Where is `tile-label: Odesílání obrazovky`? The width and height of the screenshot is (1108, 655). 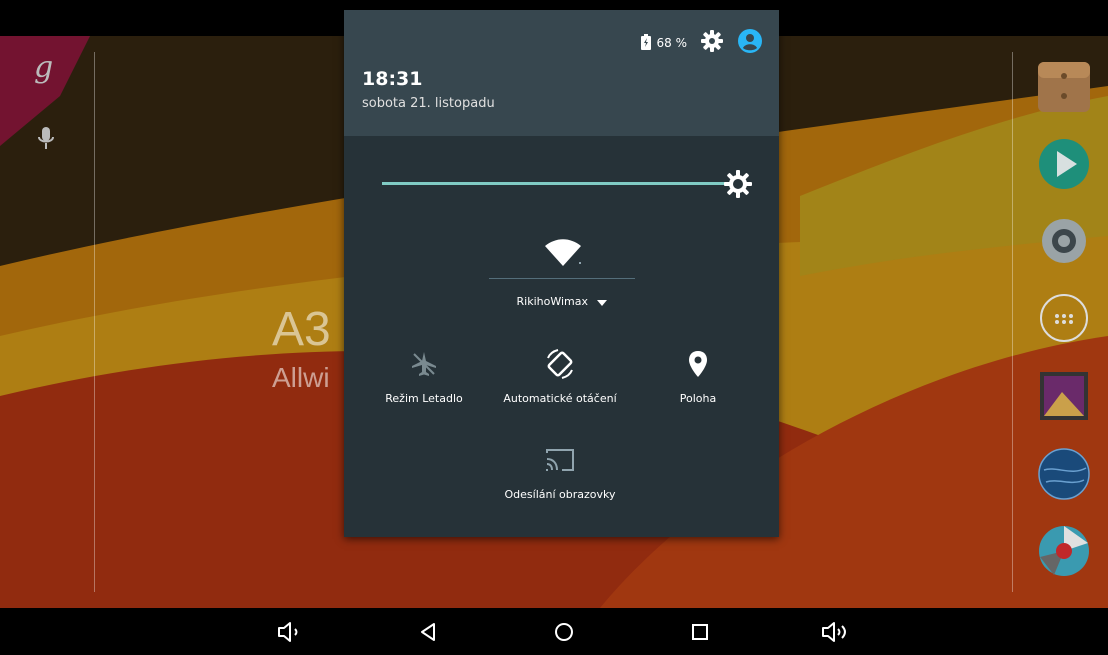
tile-label: Odesílání obrazovky is located at coordinates (560, 494).